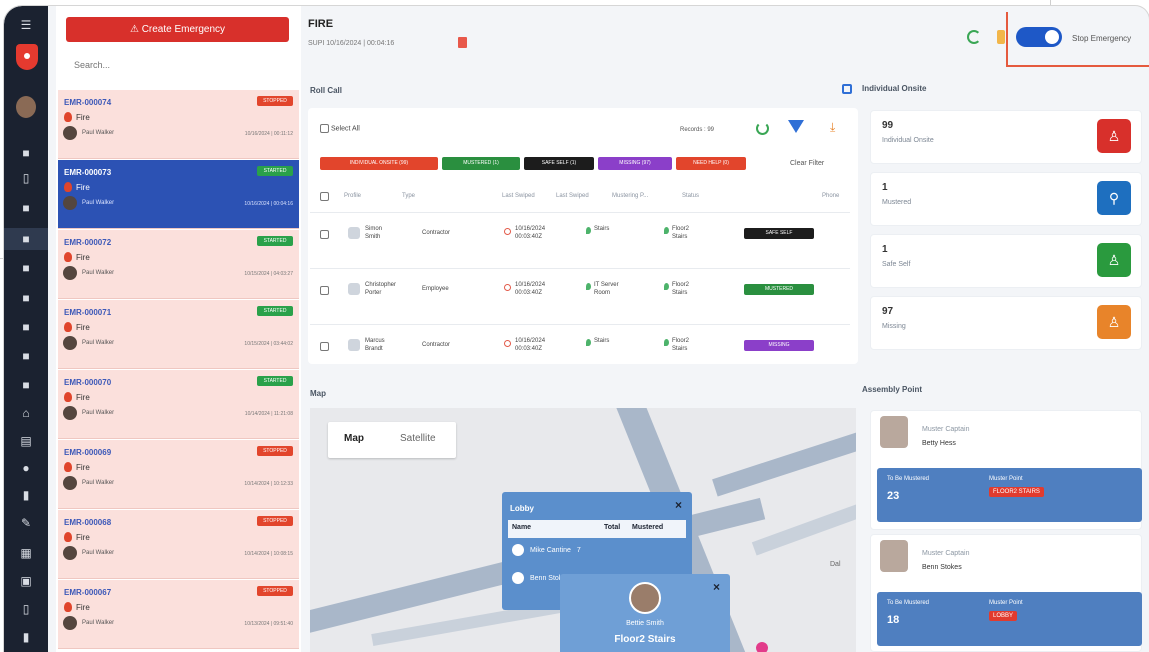 This screenshot has height=652, width=1149. Describe the element at coordinates (26, 553) in the screenshot. I see `calculator-icon: ▦` at that location.